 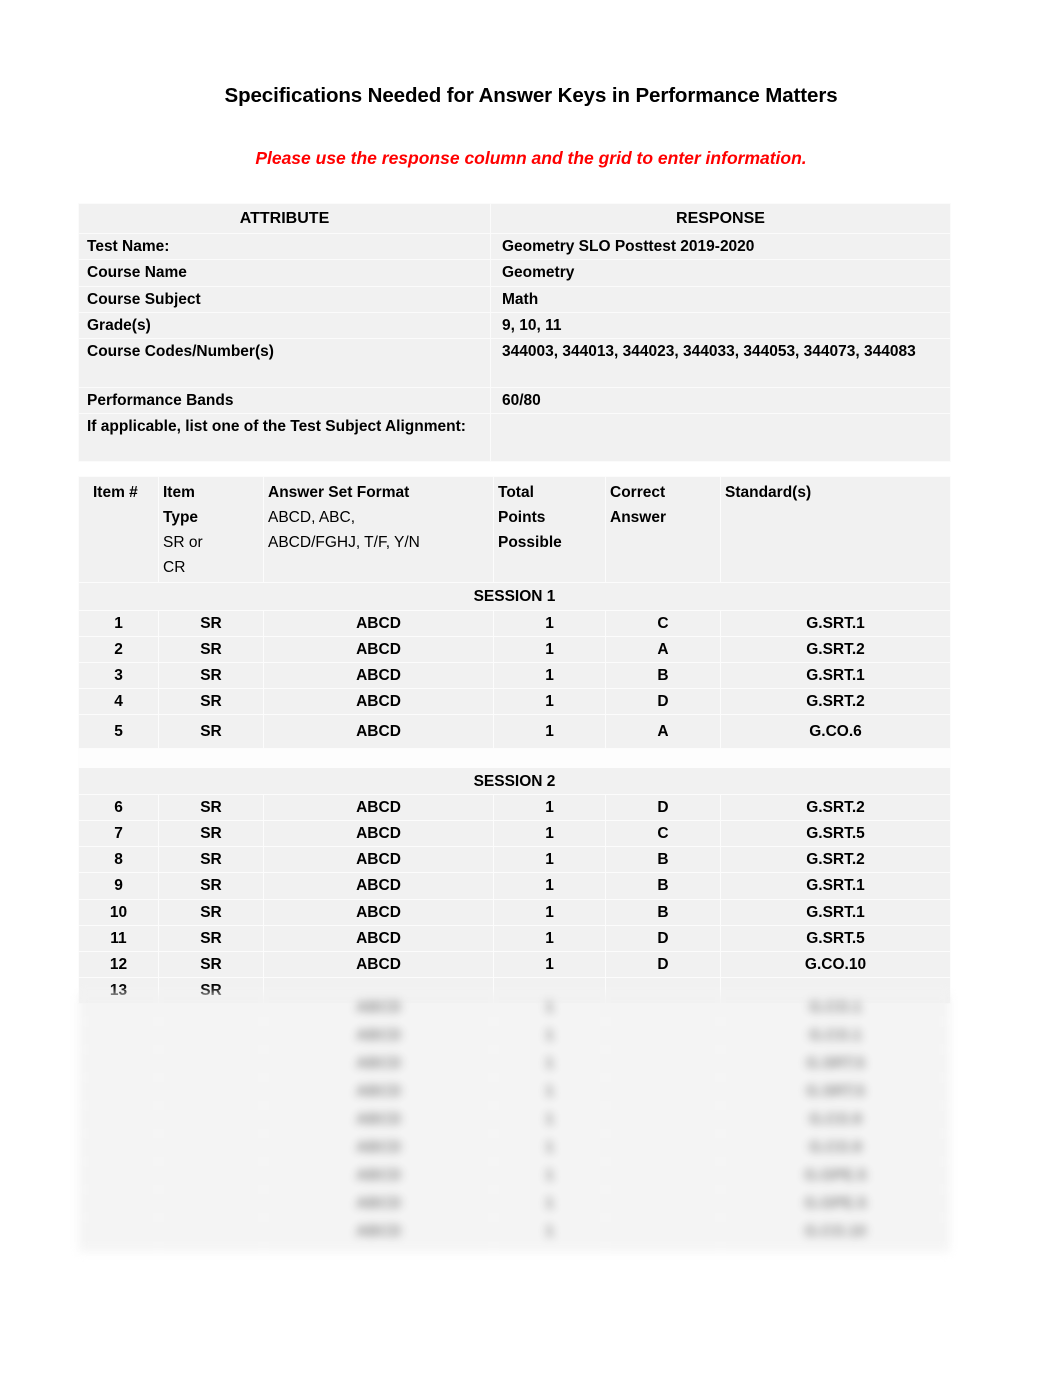 I want to click on attribute-label: Performance Bands, so click(x=284, y=401).